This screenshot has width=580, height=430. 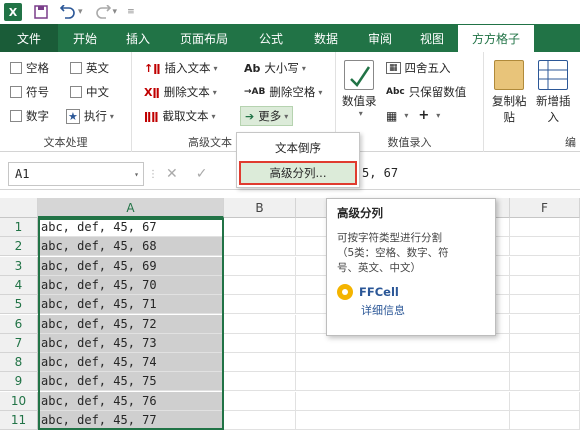 I want to click on tab-file: 文件, so click(x=29, y=38).